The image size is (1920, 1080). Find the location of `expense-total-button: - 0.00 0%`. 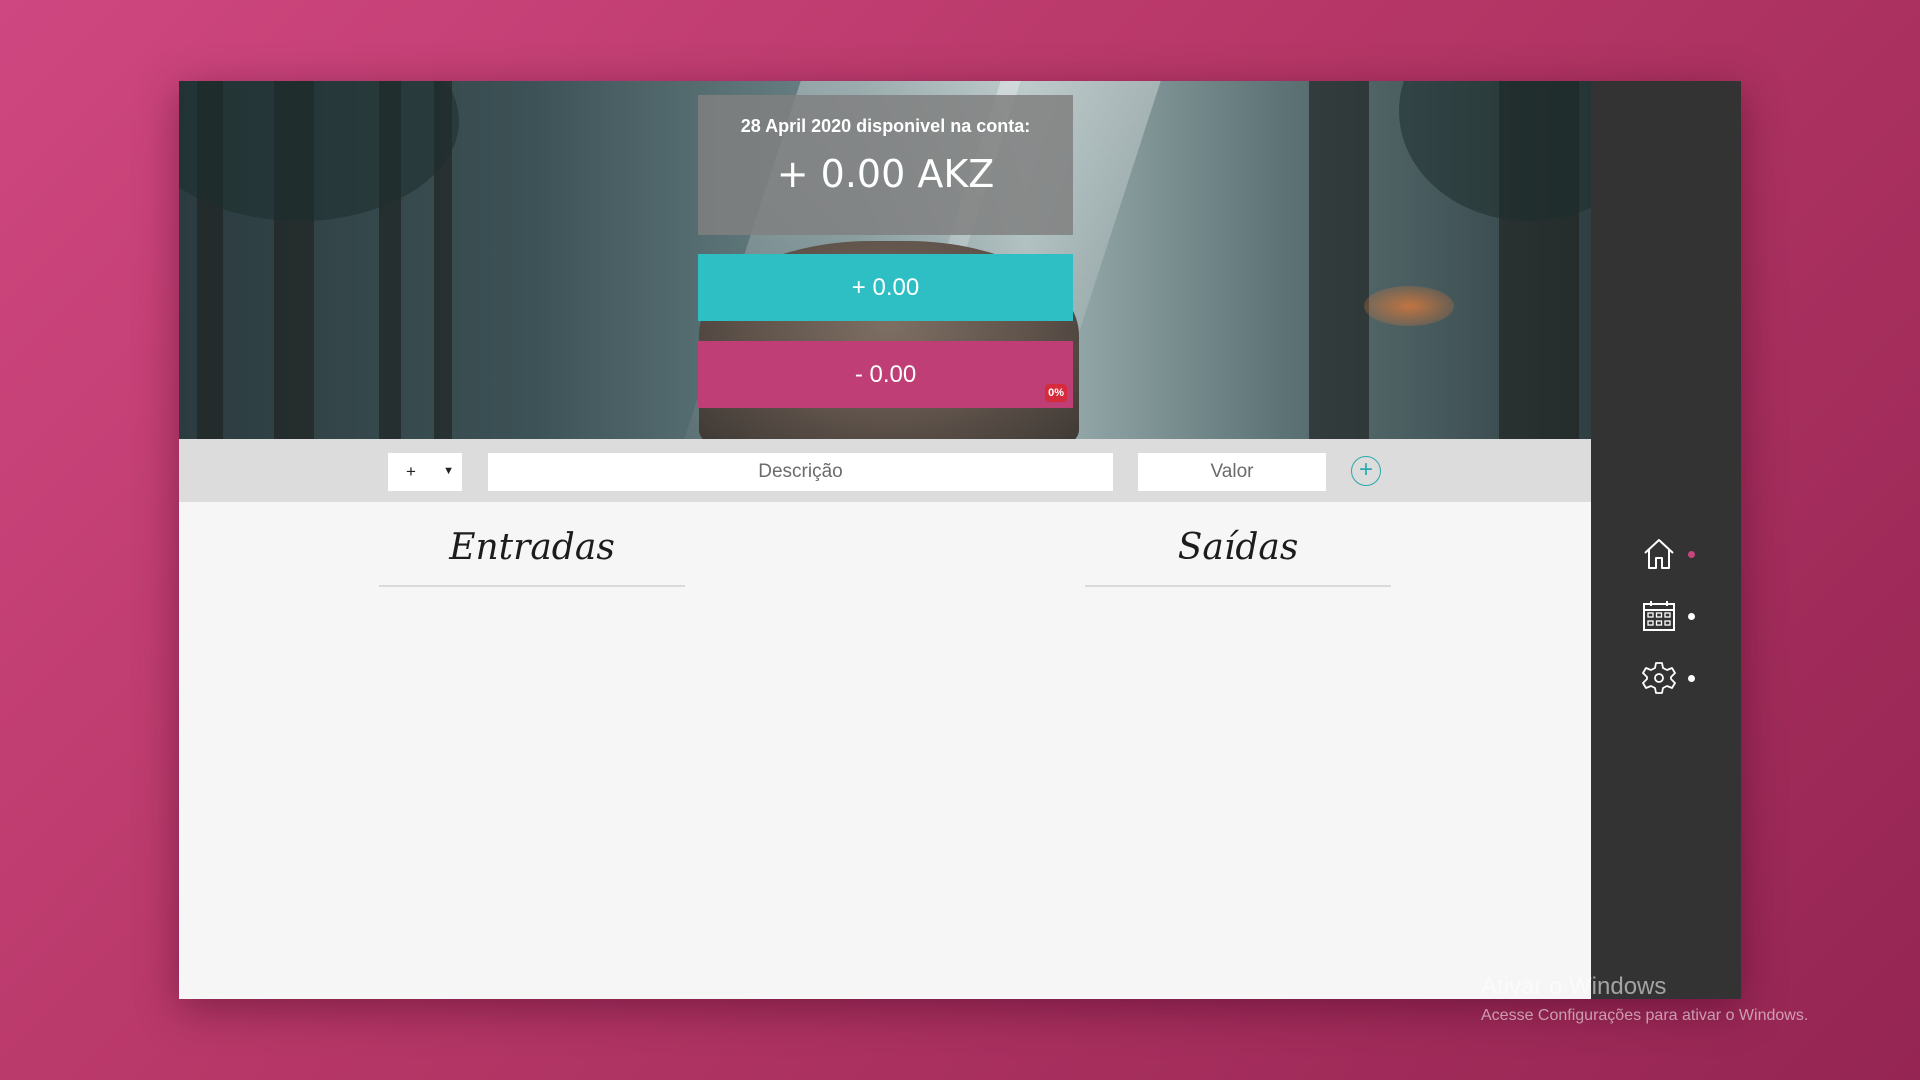

expense-total-button: - 0.00 0% is located at coordinates (885, 374).